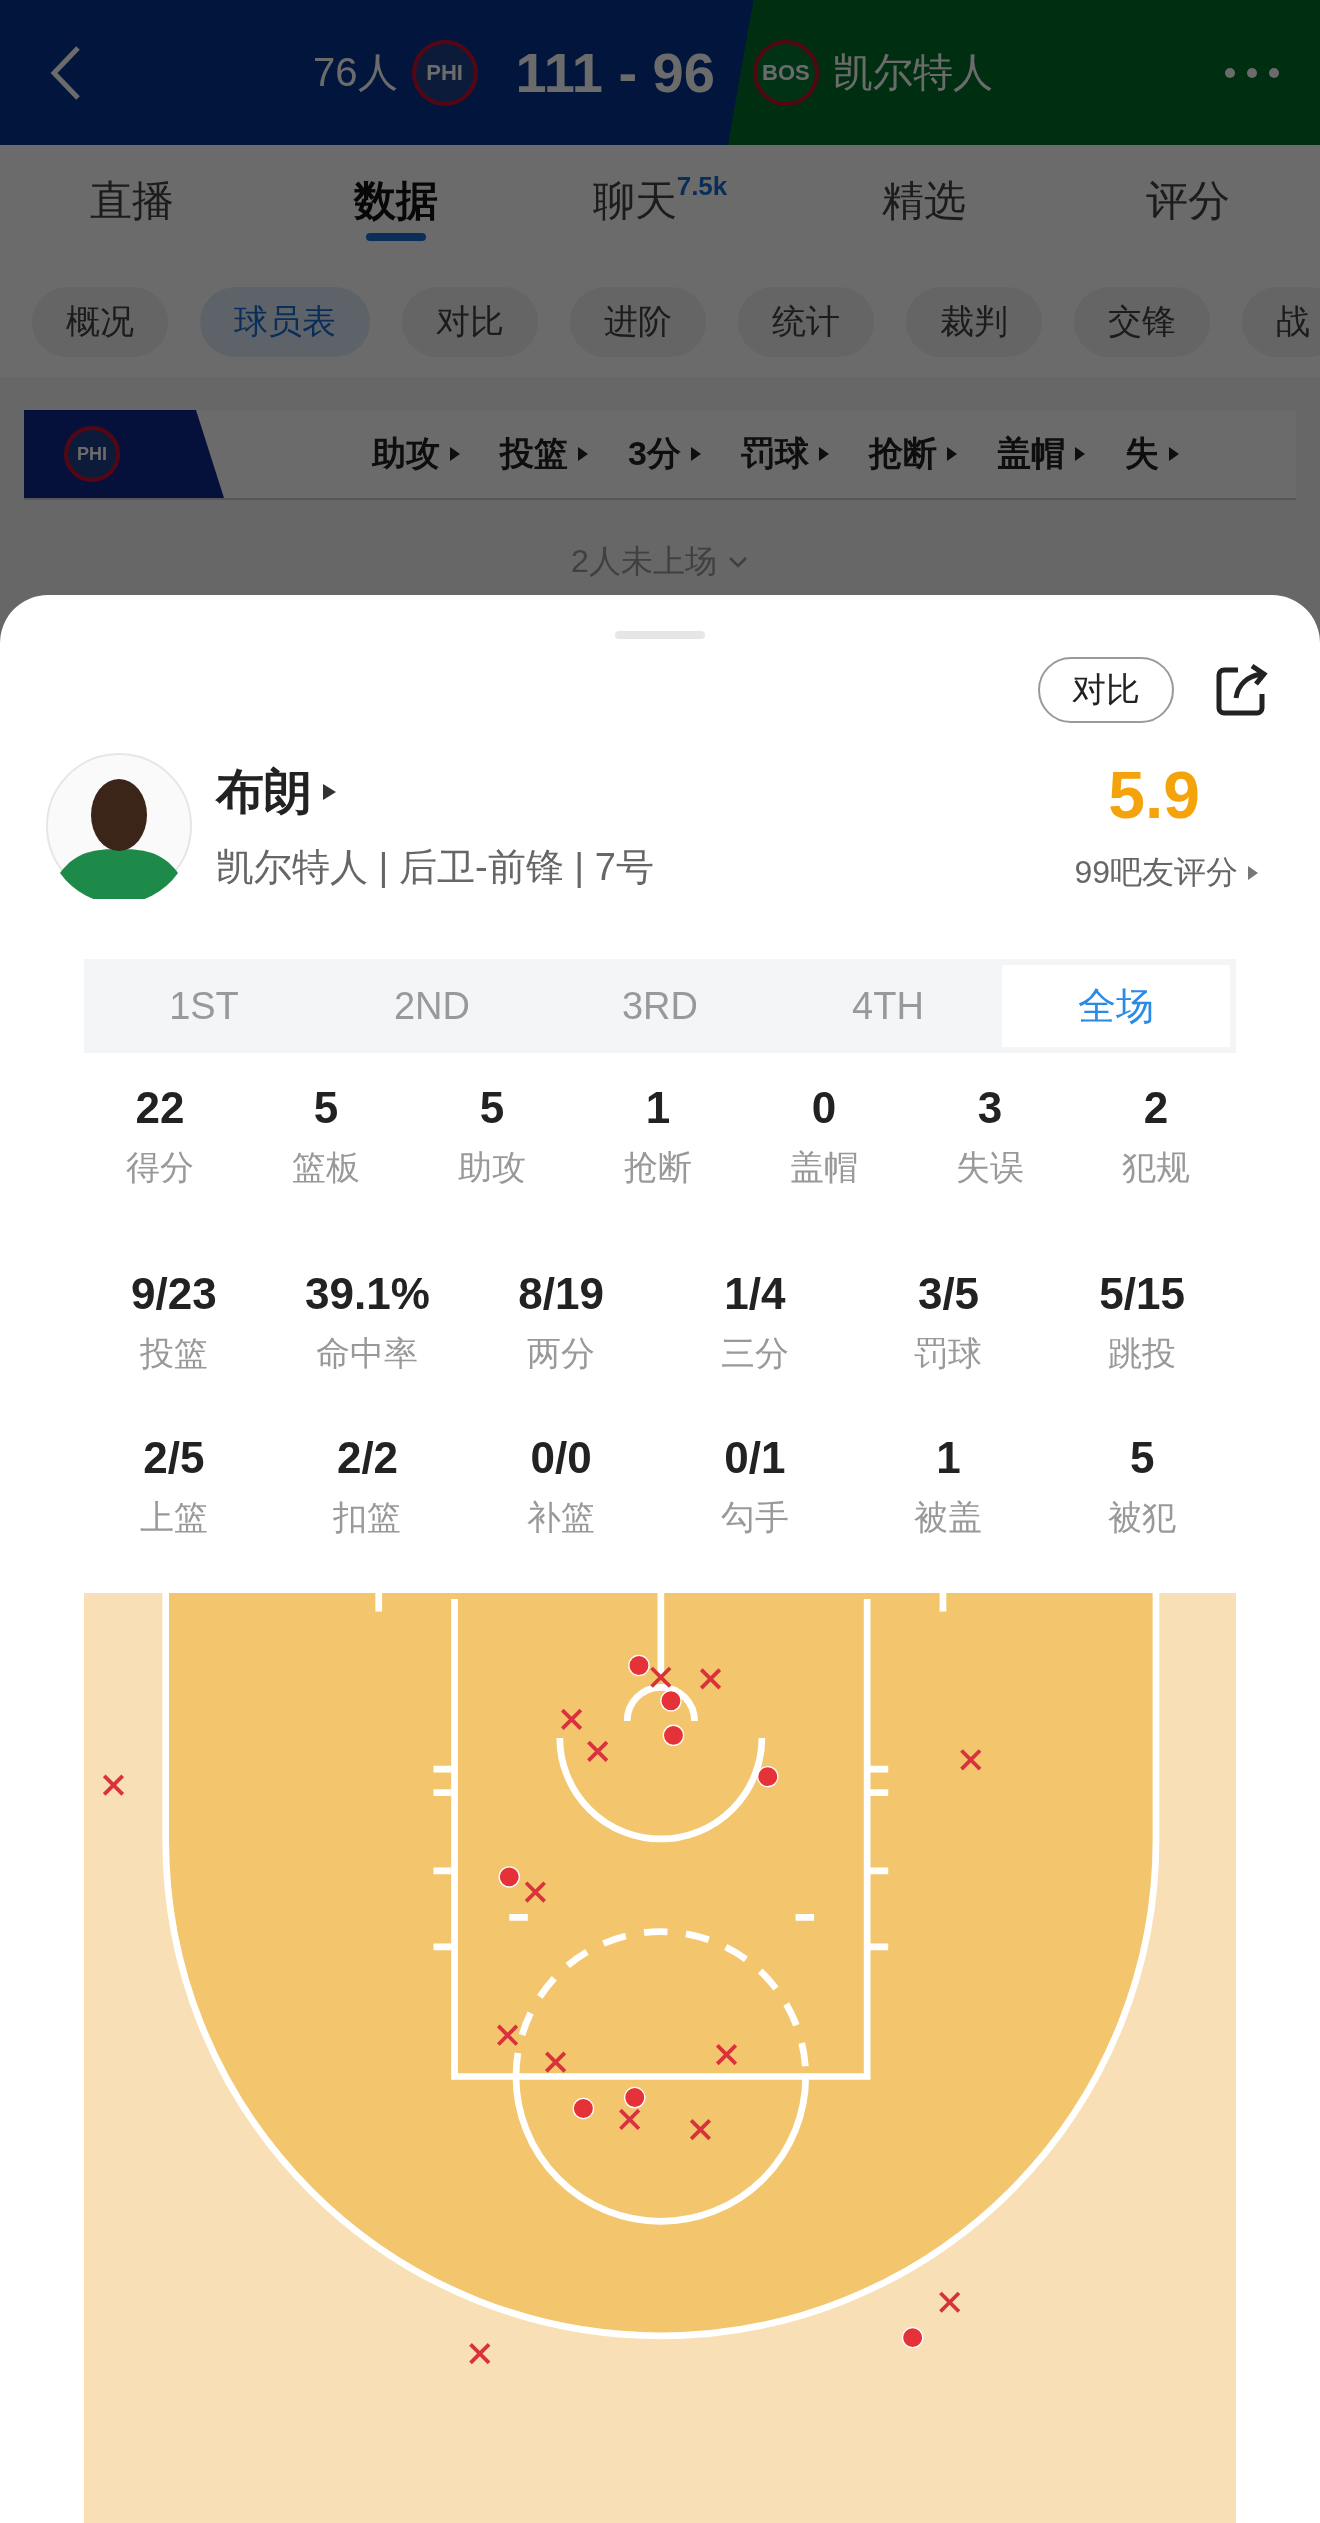  I want to click on stat-label: 抢断, so click(658, 1167).